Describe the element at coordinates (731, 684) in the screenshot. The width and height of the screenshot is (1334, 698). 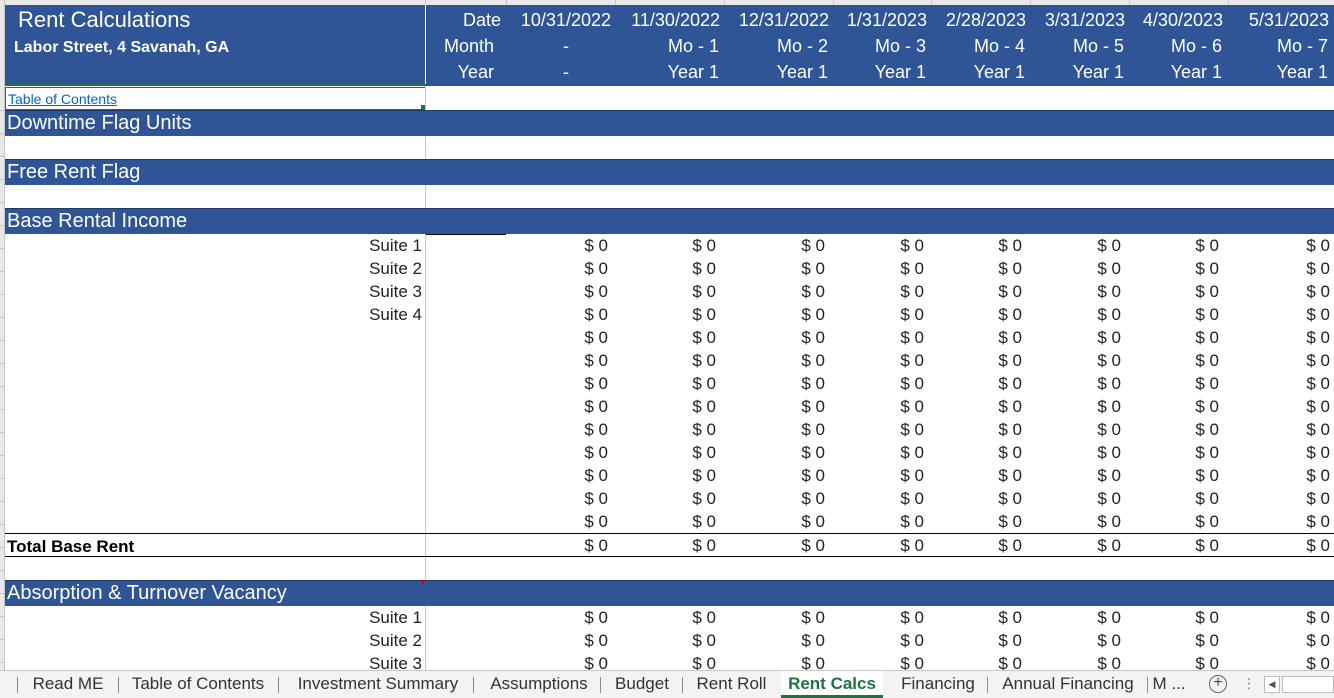
I see `sheet-tab: Rent Roll` at that location.